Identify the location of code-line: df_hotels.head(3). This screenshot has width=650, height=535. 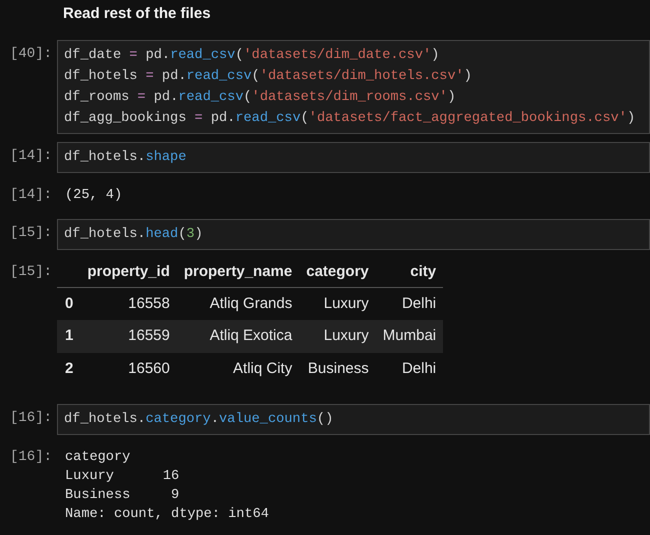
(133, 235).